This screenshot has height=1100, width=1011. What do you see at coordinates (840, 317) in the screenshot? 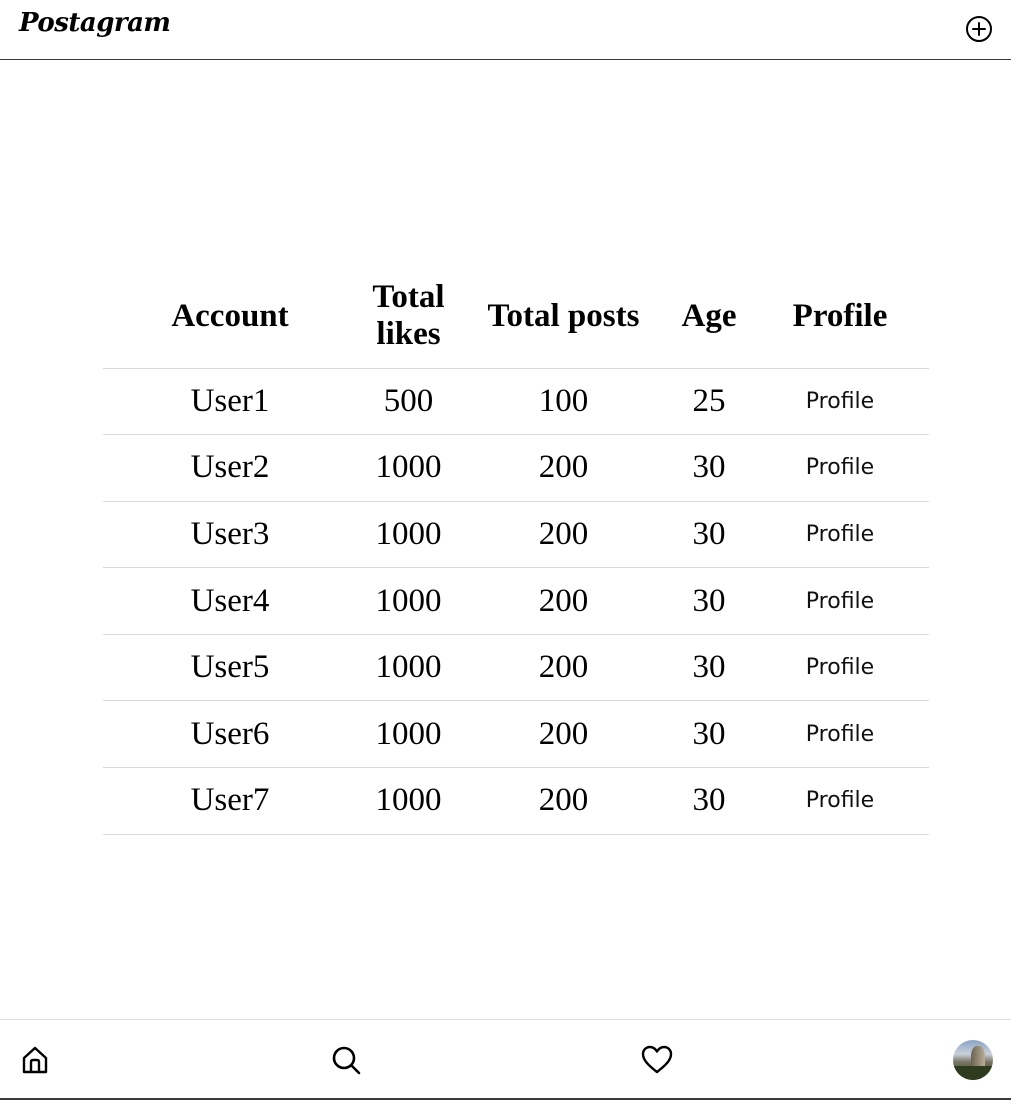
I see `column-header-profile: Profile` at bounding box center [840, 317].